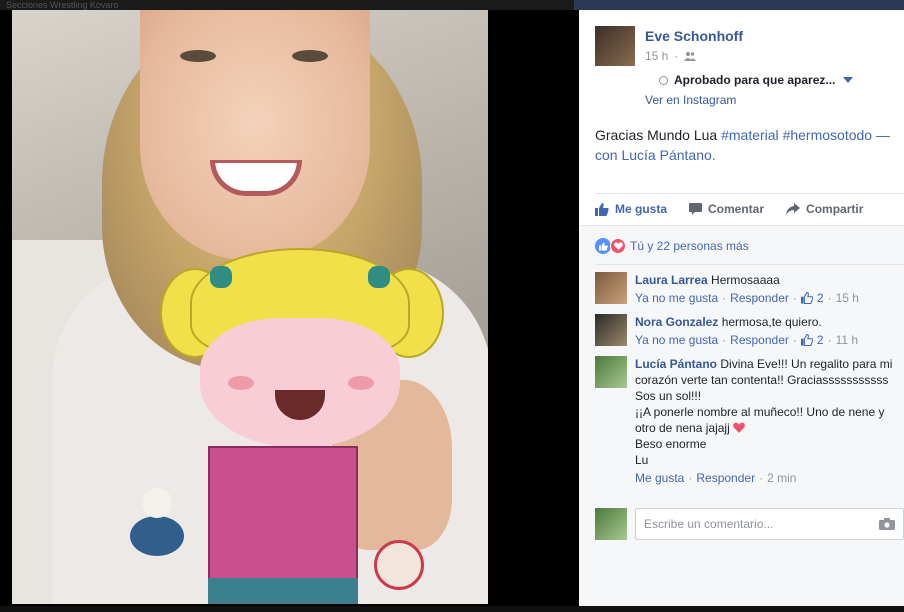 The height and width of the screenshot is (612, 904). I want to click on toy-base, so click(157, 536).